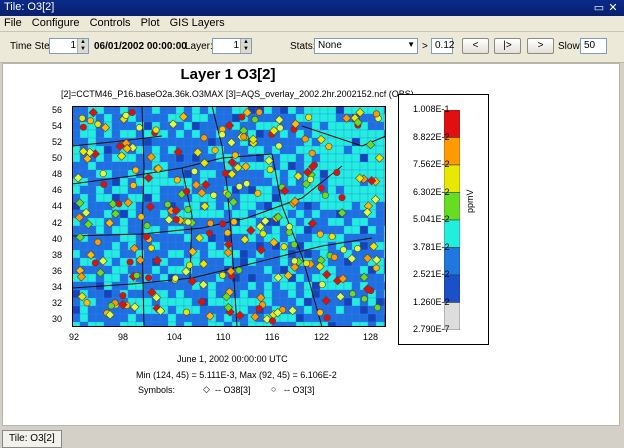 The height and width of the screenshot is (448, 624). I want to click on next-button: >, so click(540, 46).